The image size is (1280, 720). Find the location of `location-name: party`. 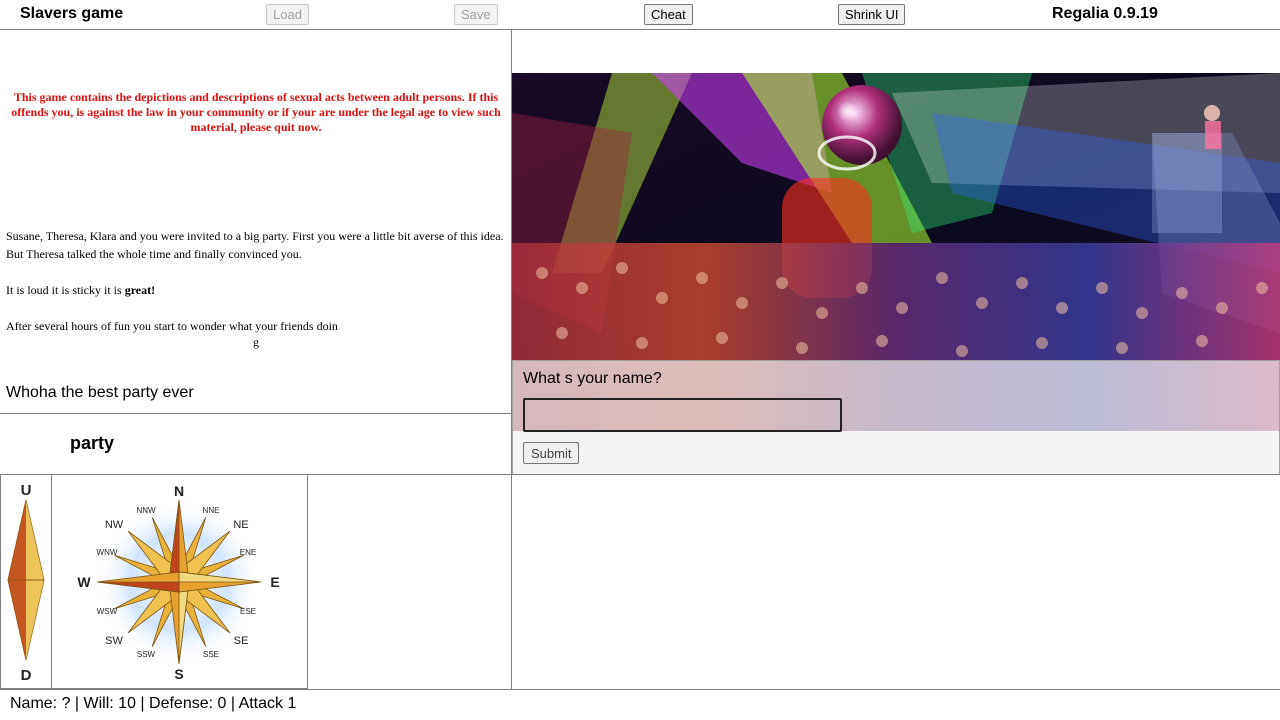

location-name: party is located at coordinates (92, 443).